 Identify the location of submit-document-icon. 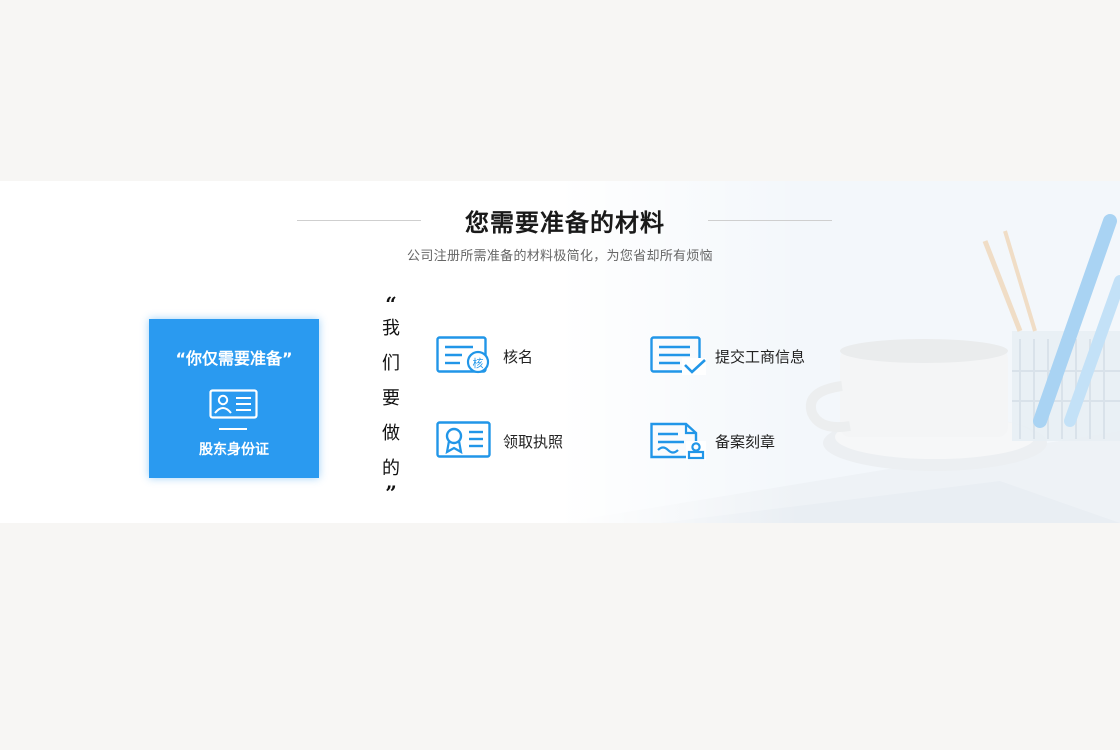
(678, 355).